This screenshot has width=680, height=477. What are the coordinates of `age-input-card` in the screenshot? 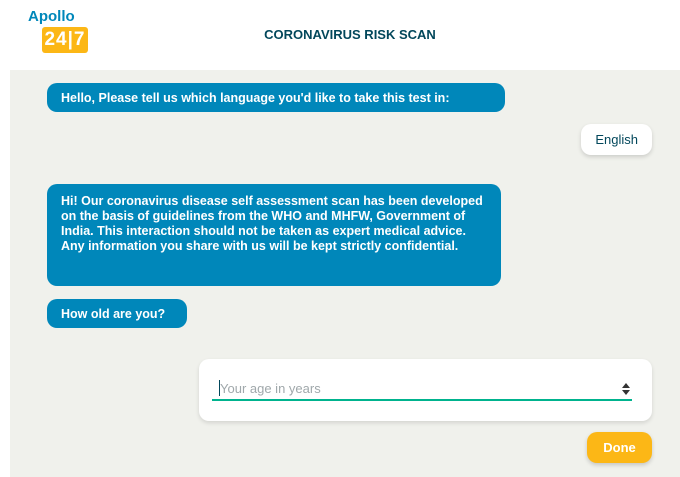 It's located at (425, 390).